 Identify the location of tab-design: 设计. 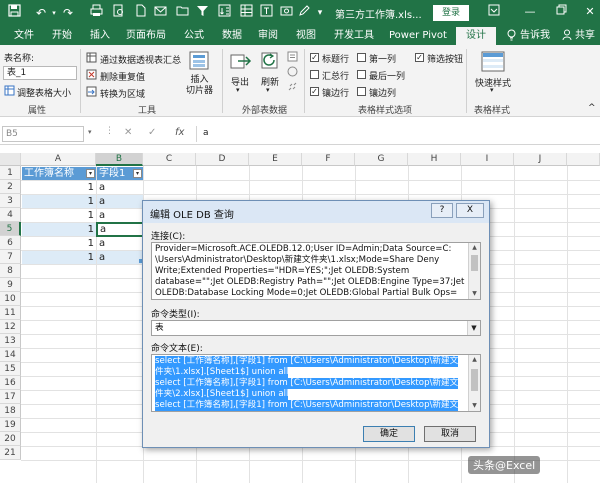
(476, 36).